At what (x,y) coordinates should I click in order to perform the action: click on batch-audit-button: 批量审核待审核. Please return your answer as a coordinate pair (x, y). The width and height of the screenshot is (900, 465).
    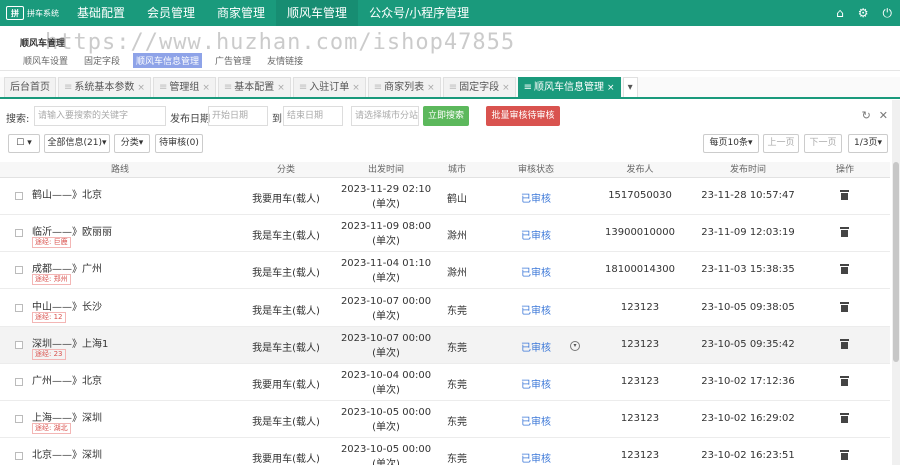
    Looking at the image, I should click on (523, 116).